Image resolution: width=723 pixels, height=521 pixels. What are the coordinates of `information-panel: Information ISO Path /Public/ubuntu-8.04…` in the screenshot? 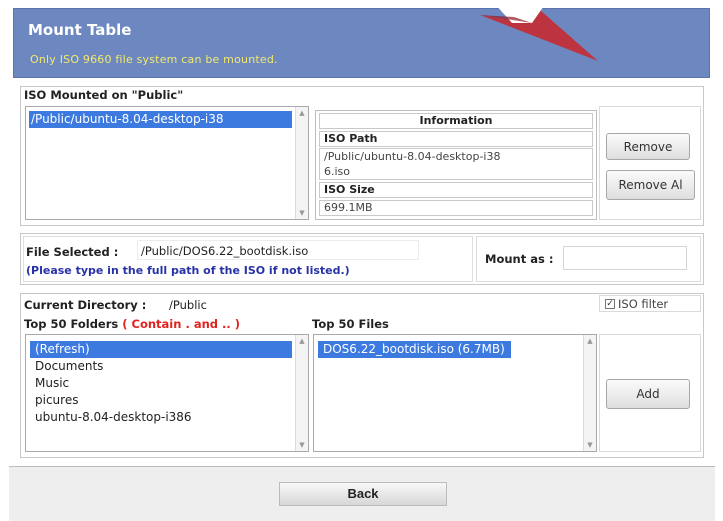 It's located at (456, 165).